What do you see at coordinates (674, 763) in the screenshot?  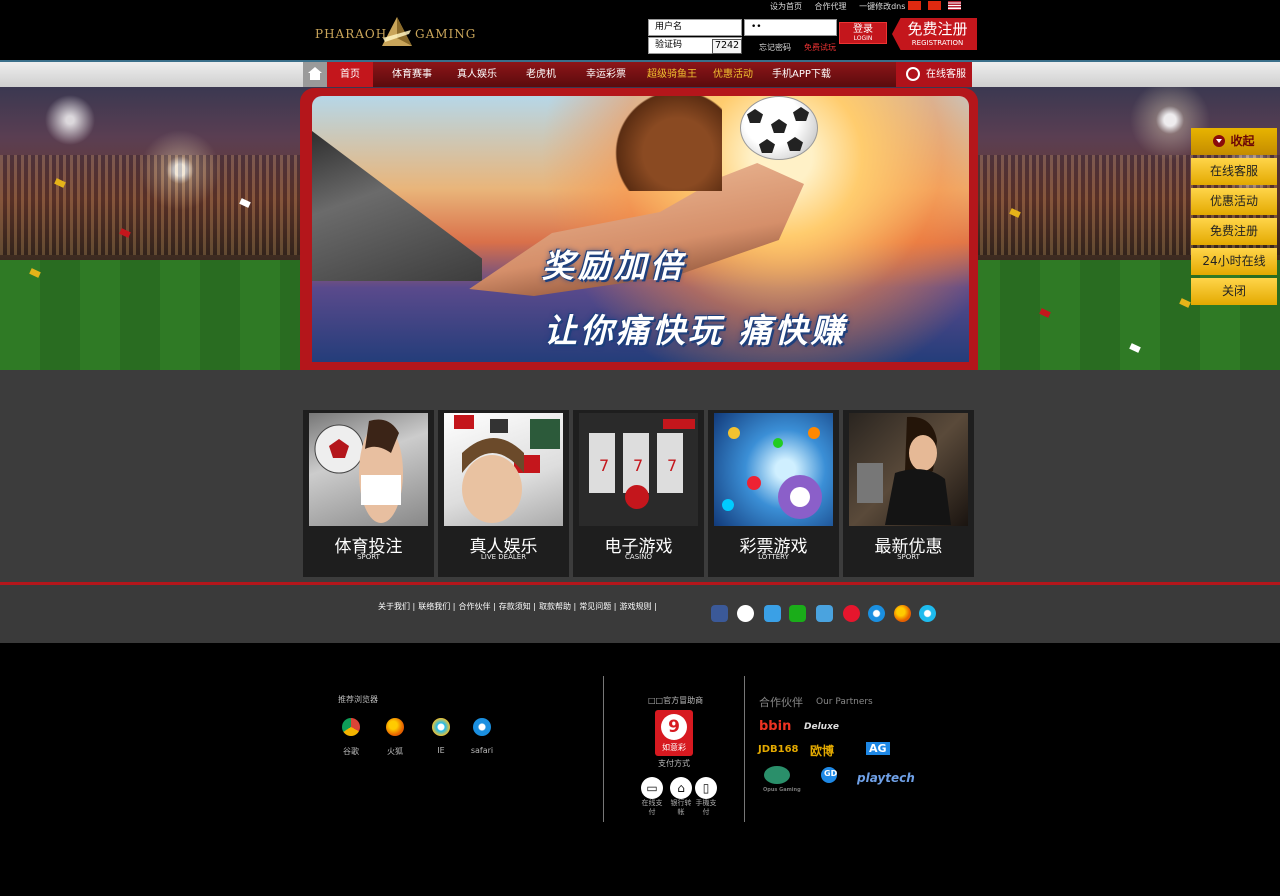 I see `payment-caption: 支付方式` at bounding box center [674, 763].